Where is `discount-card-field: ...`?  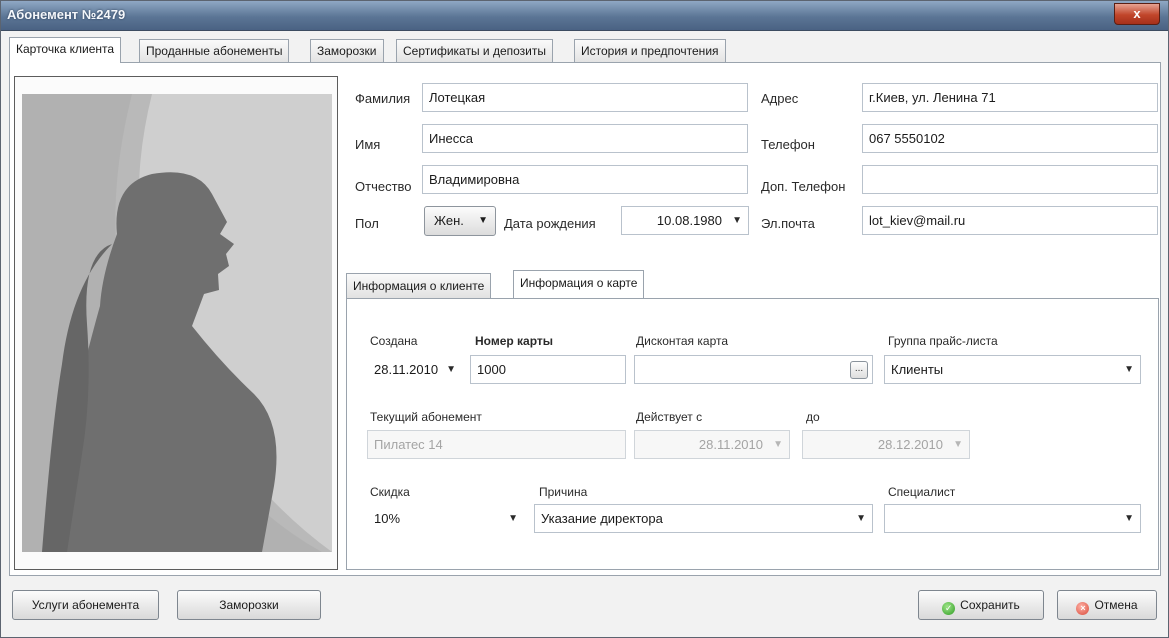 discount-card-field: ... is located at coordinates (753, 369).